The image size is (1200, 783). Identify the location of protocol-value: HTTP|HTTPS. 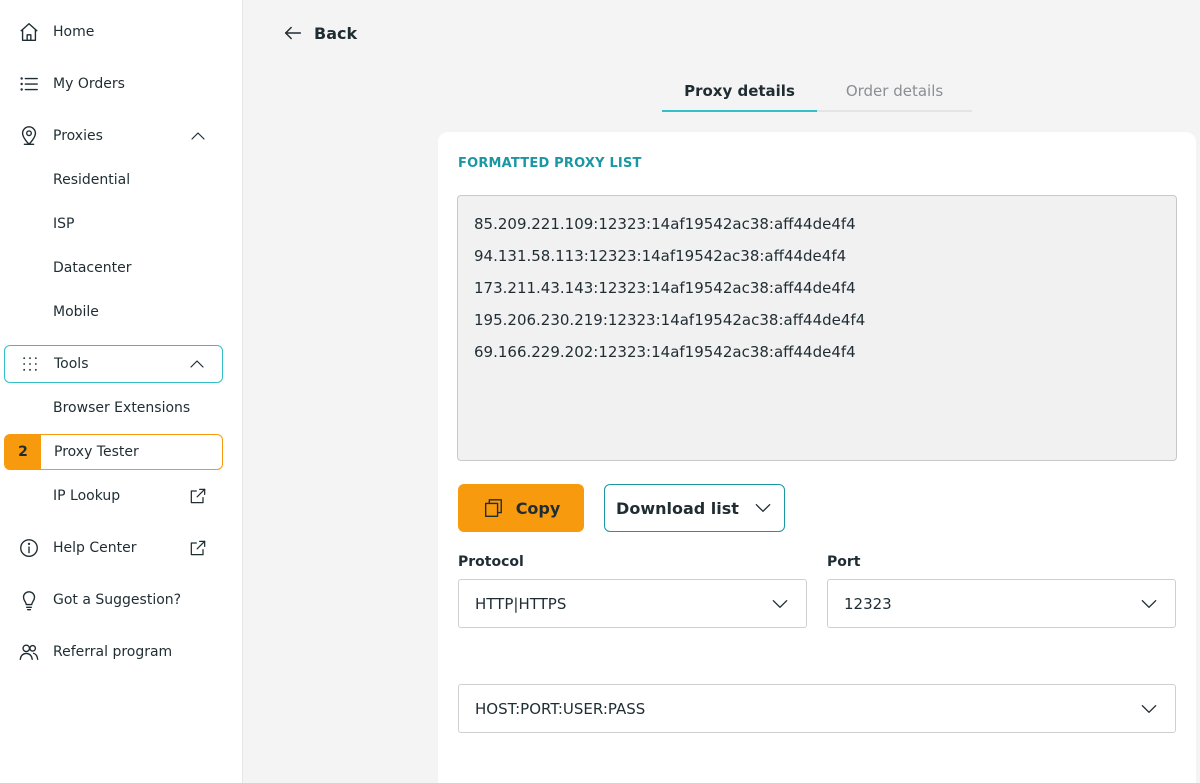
(521, 603).